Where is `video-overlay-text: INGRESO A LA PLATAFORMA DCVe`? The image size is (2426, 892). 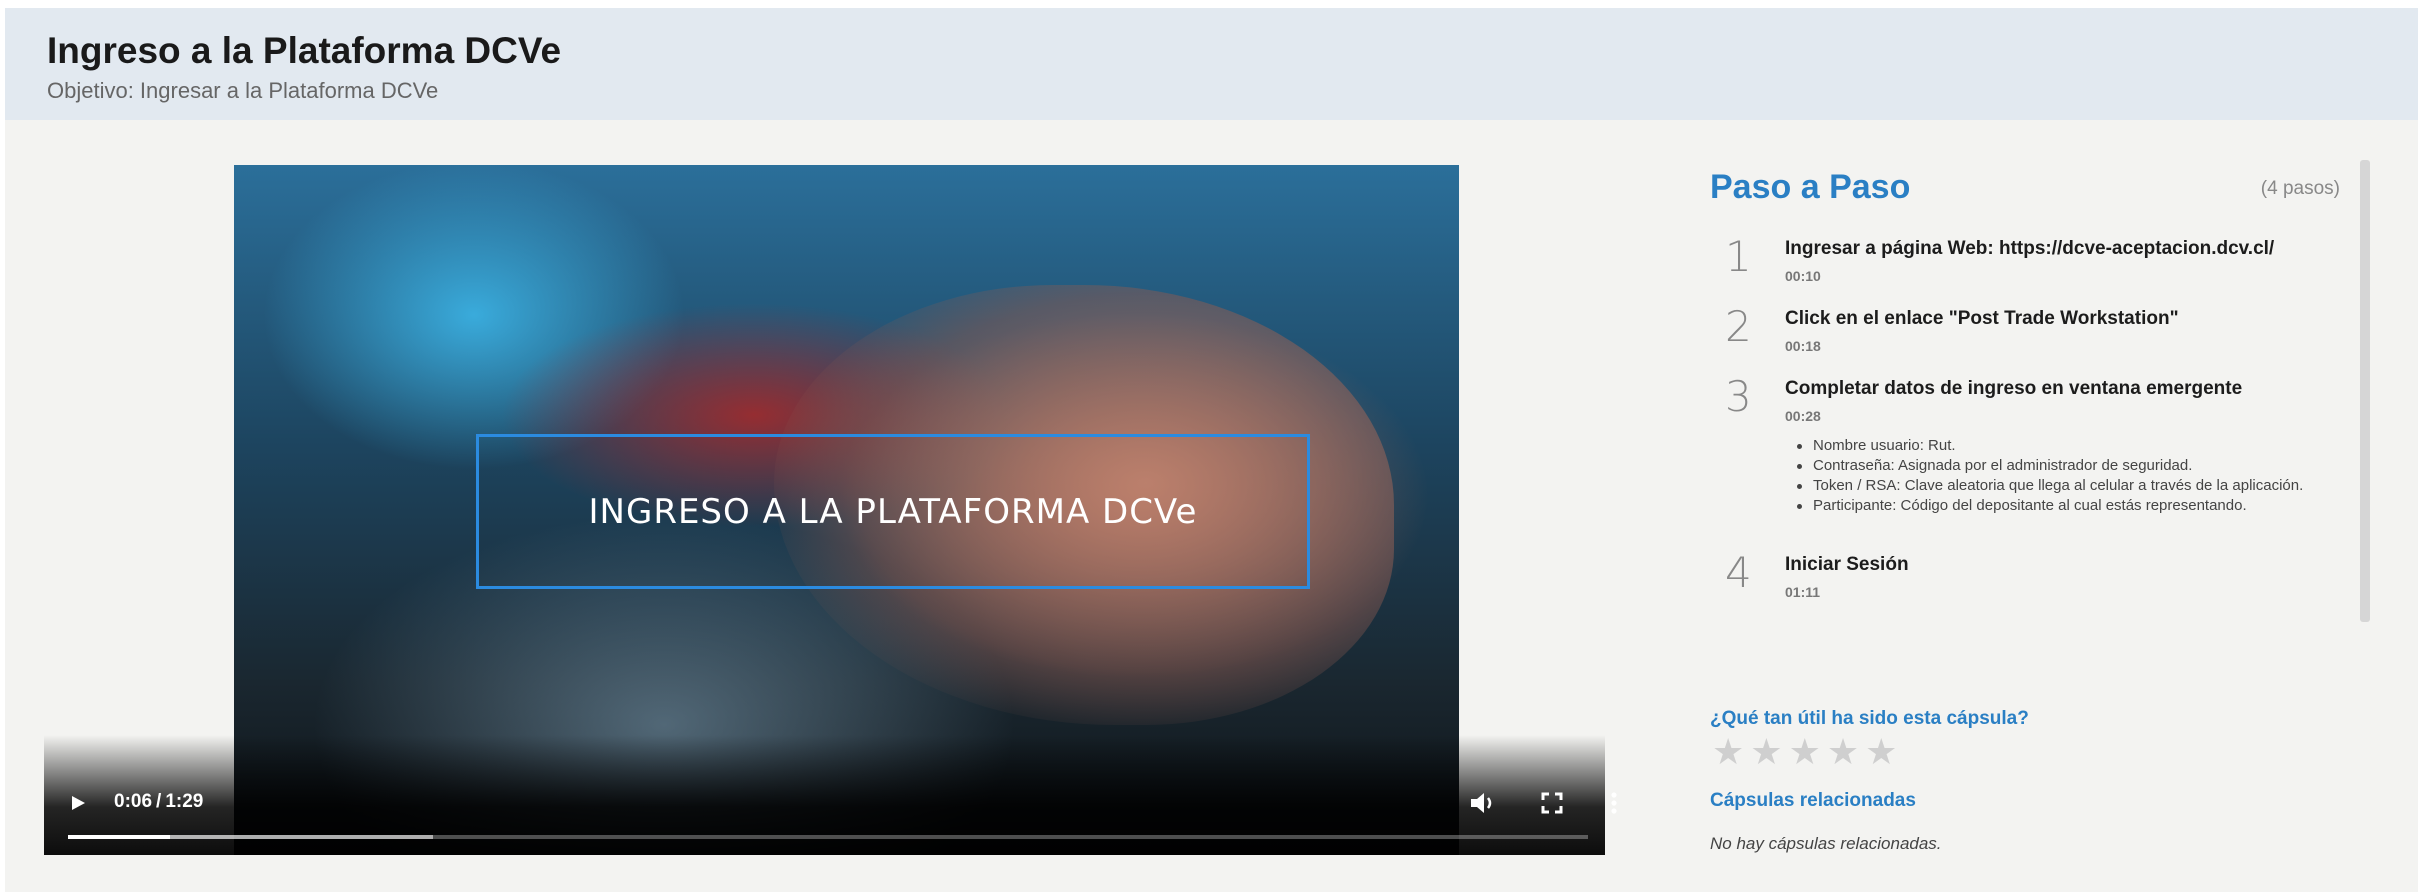 video-overlay-text: INGRESO A LA PLATAFORMA DCVe is located at coordinates (893, 511).